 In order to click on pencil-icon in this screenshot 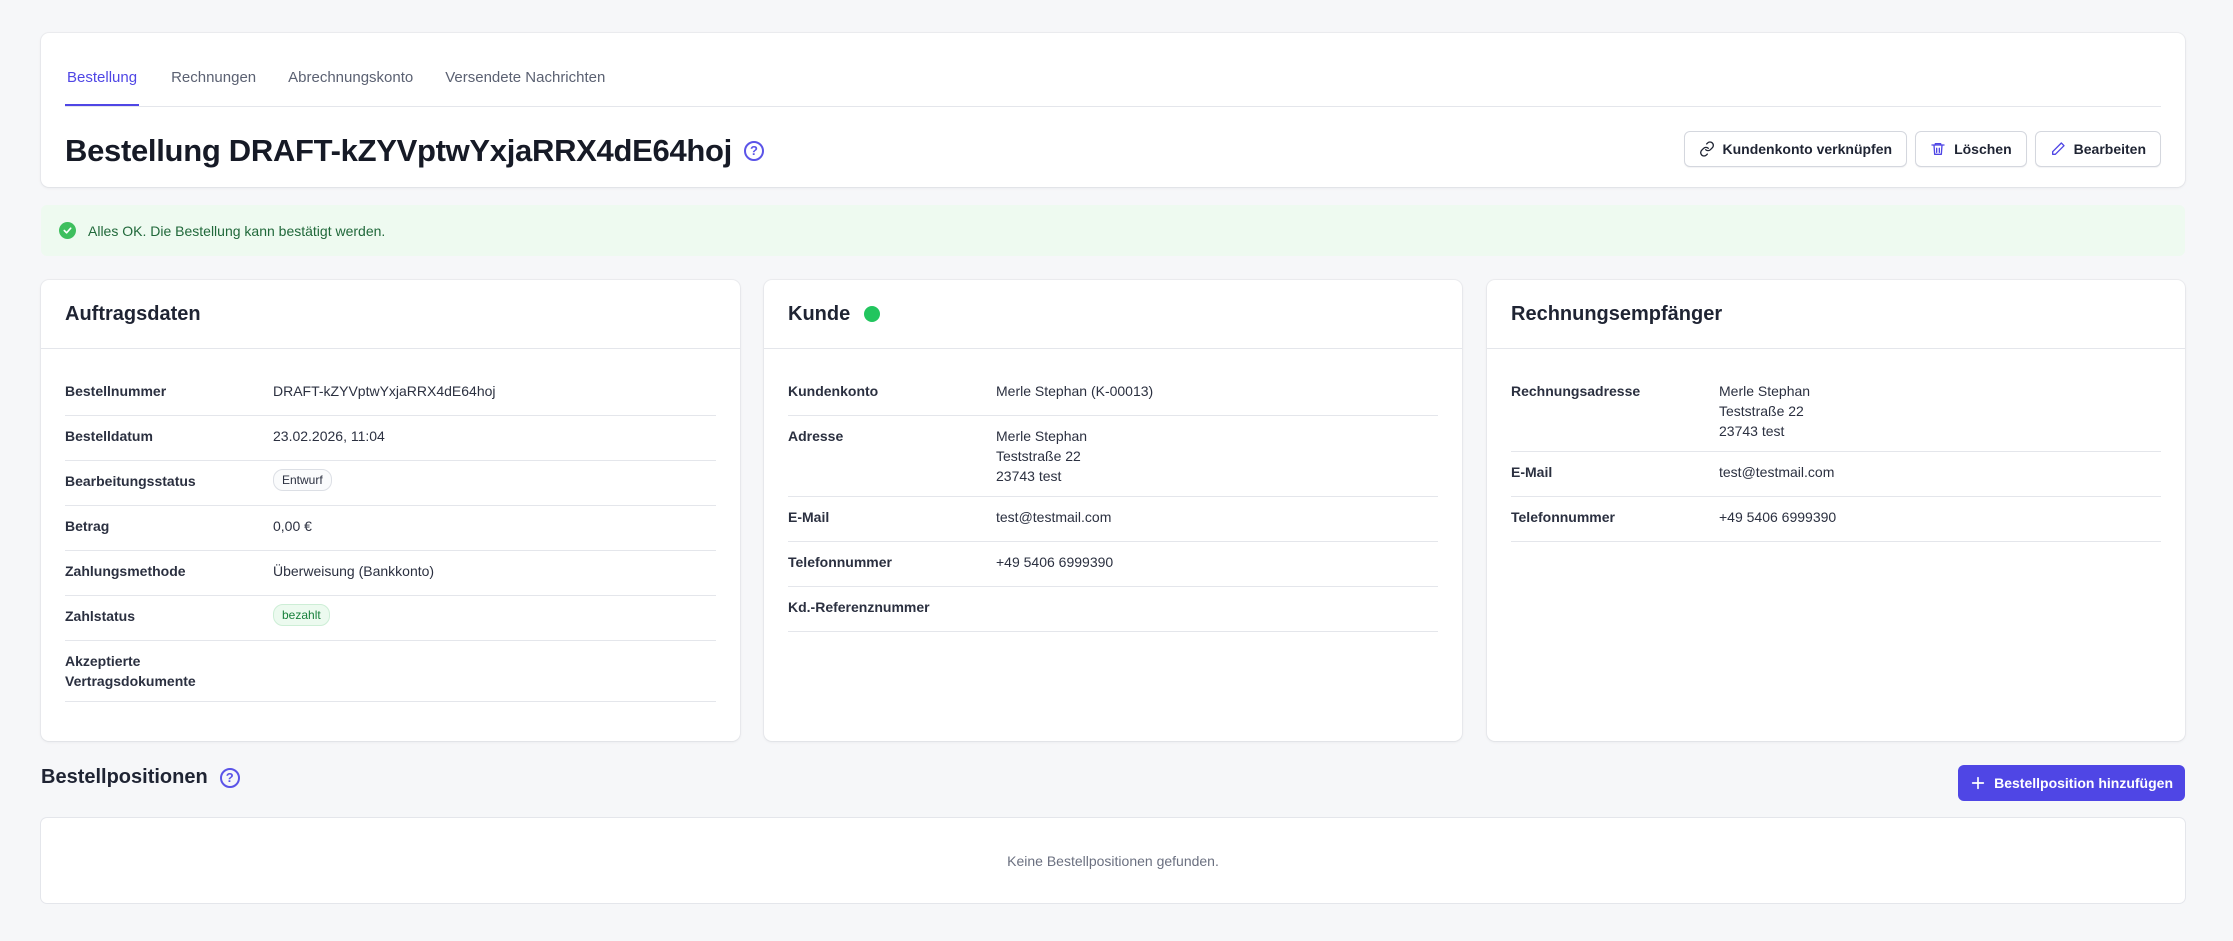, I will do `click(2058, 148)`.